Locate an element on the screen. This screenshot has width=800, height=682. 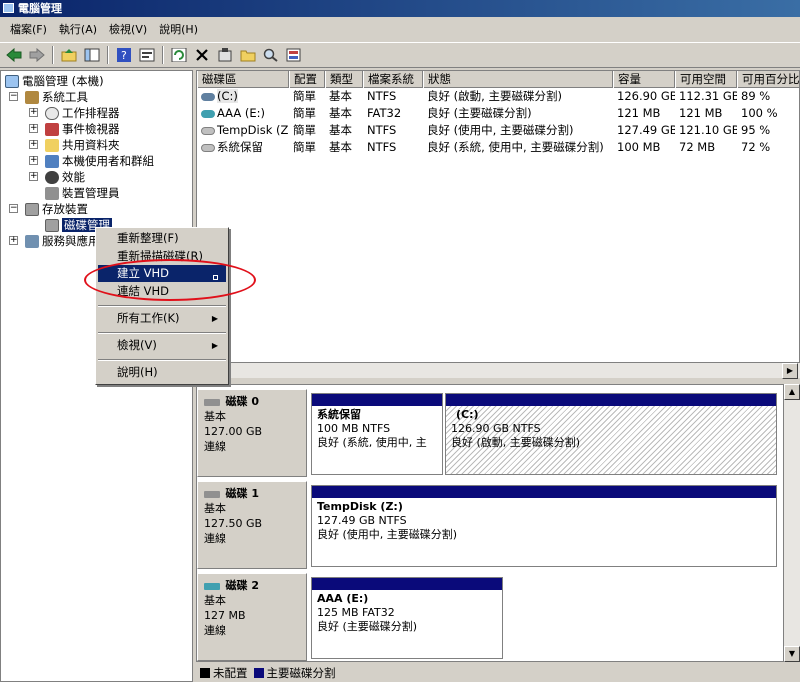
show-hide-tree-icon is located at coordinates (92, 55).